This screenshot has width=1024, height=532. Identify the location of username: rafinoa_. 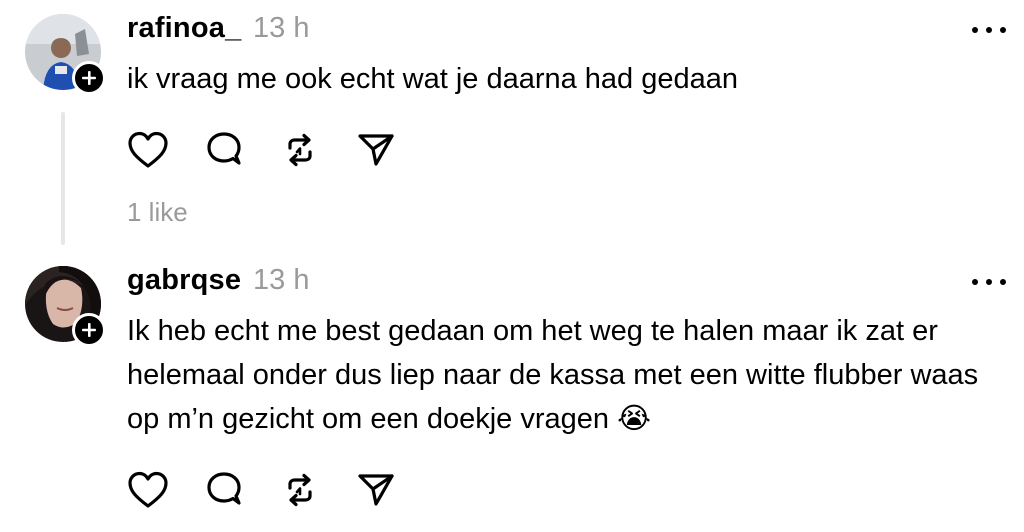
(184, 28).